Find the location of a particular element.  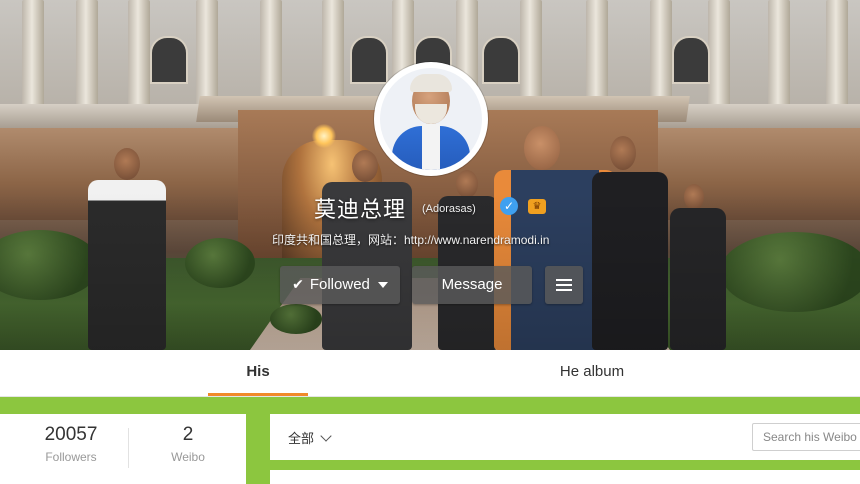

feed-list is located at coordinates (565, 477).